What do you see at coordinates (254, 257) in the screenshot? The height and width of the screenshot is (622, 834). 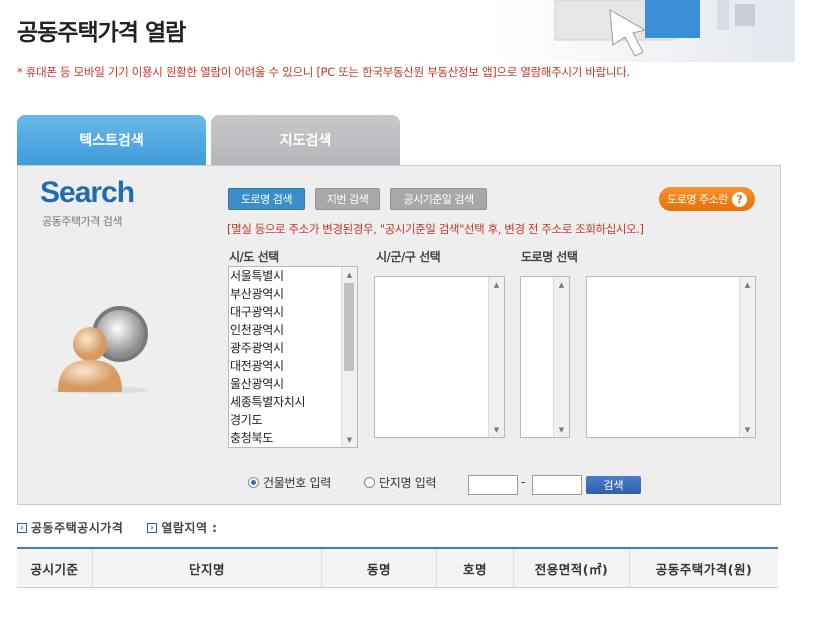 I see `sido-label: 시/도 선택` at bounding box center [254, 257].